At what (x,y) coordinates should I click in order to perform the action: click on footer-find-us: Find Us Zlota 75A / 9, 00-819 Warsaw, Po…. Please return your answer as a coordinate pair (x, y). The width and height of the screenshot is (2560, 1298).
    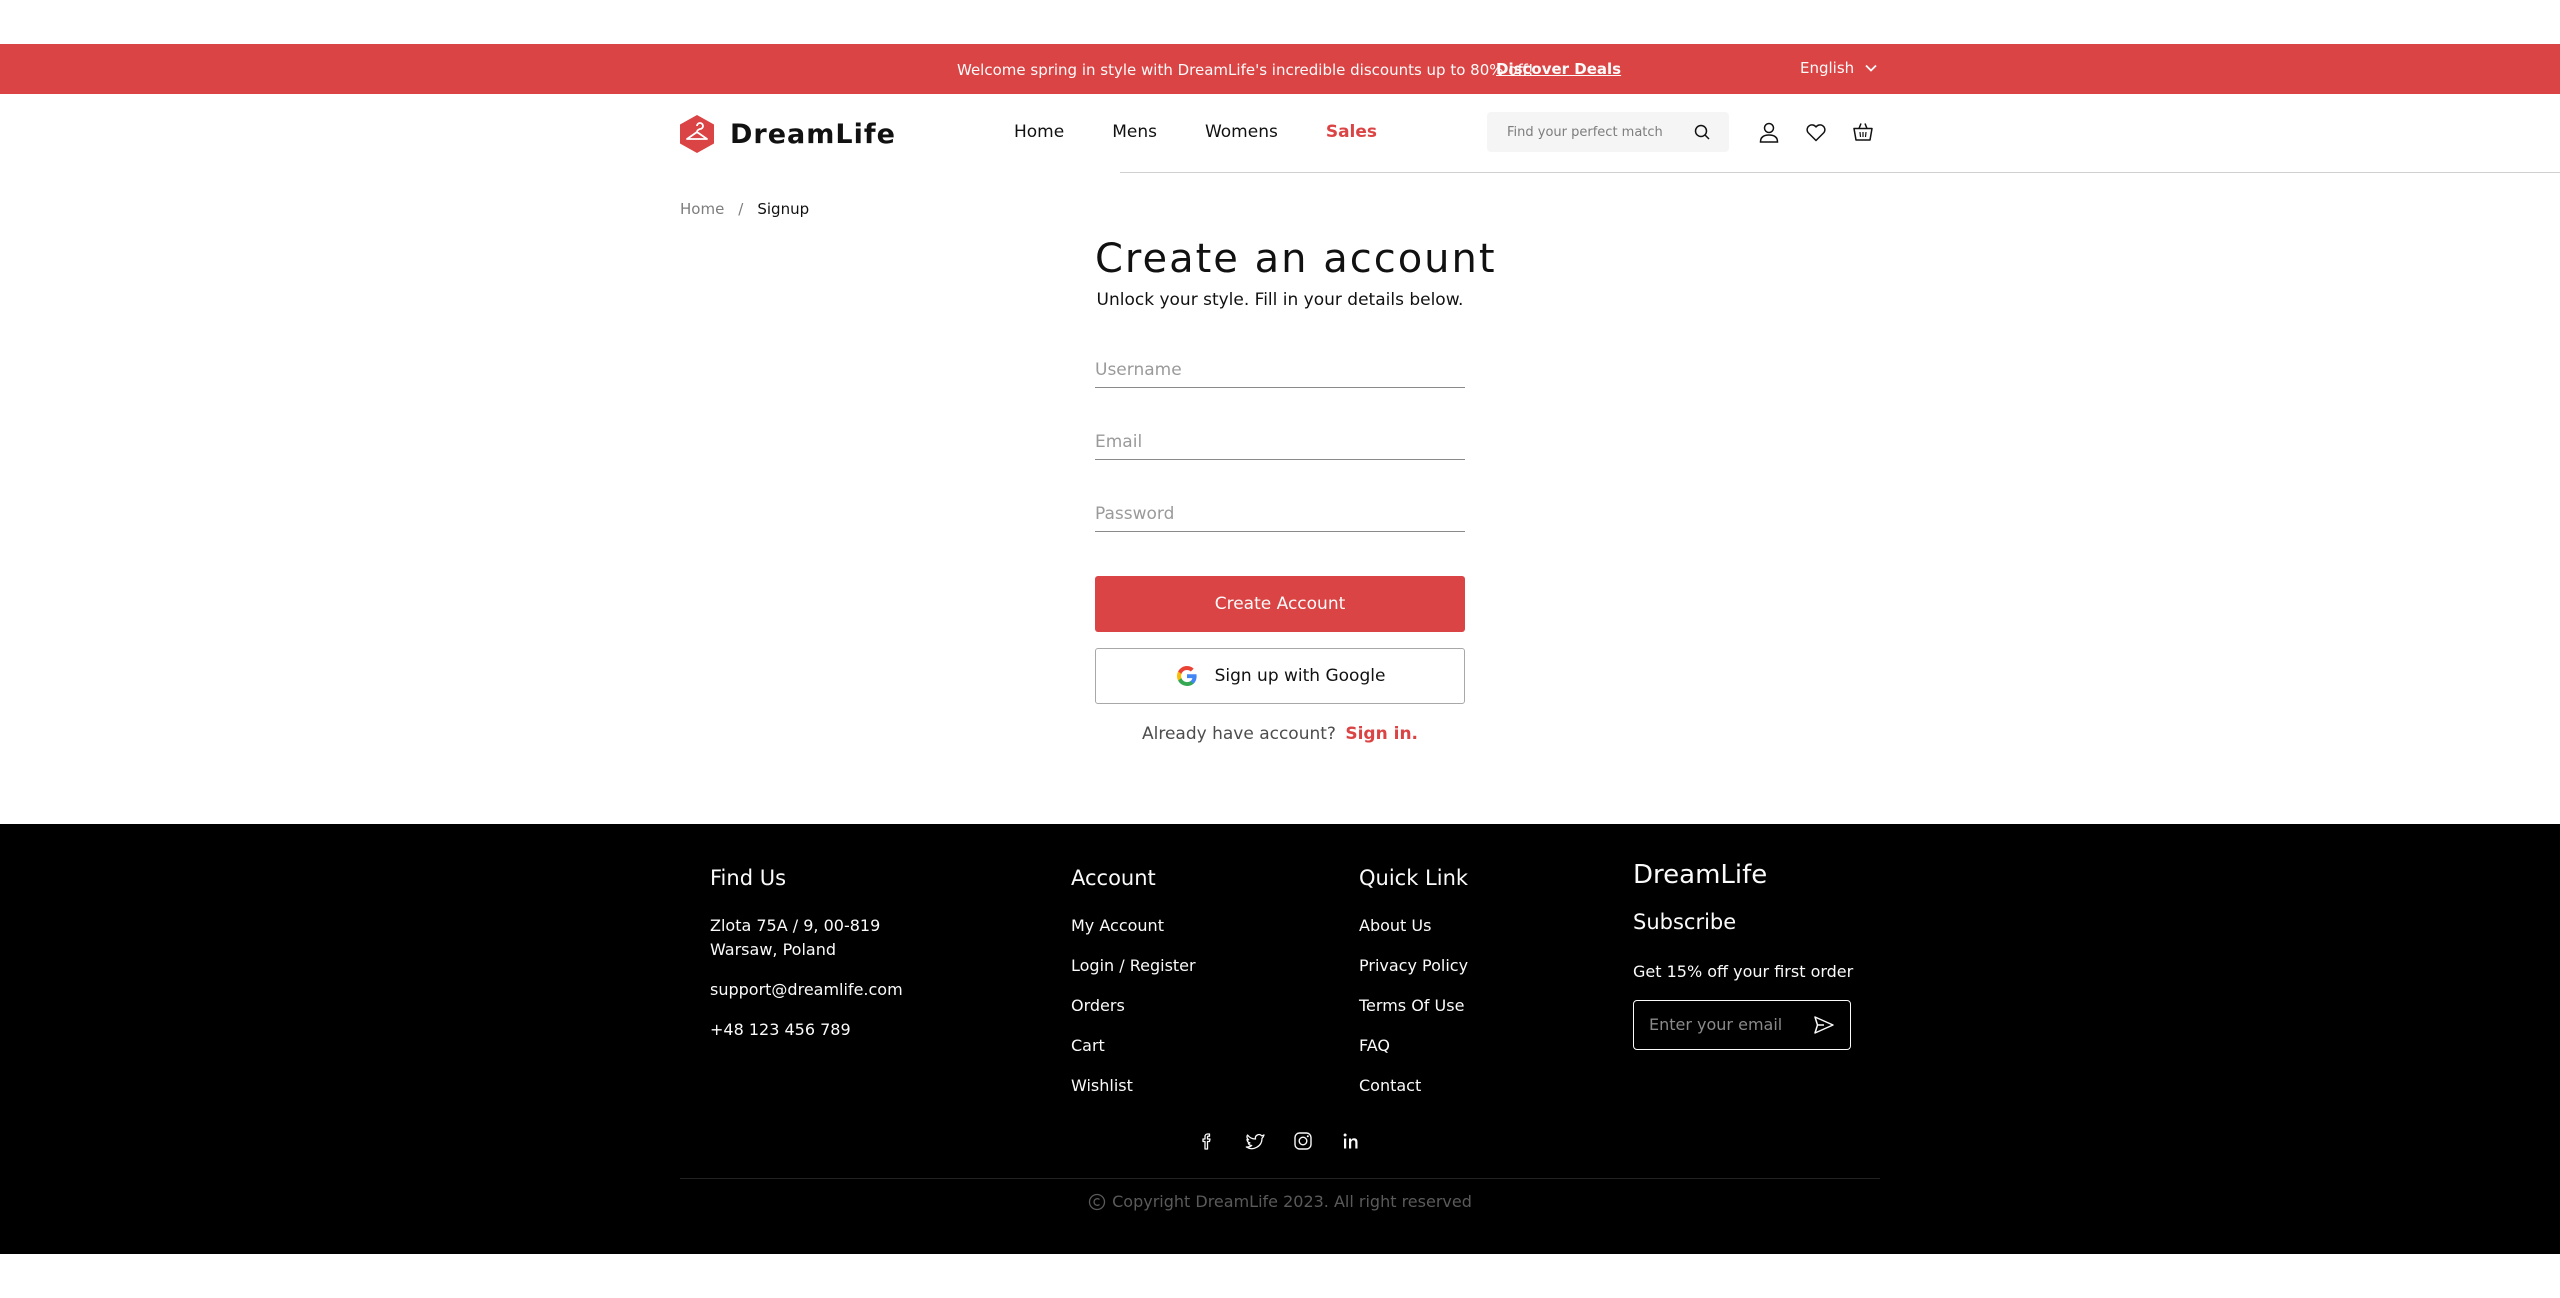
    Looking at the image, I should click on (806, 962).